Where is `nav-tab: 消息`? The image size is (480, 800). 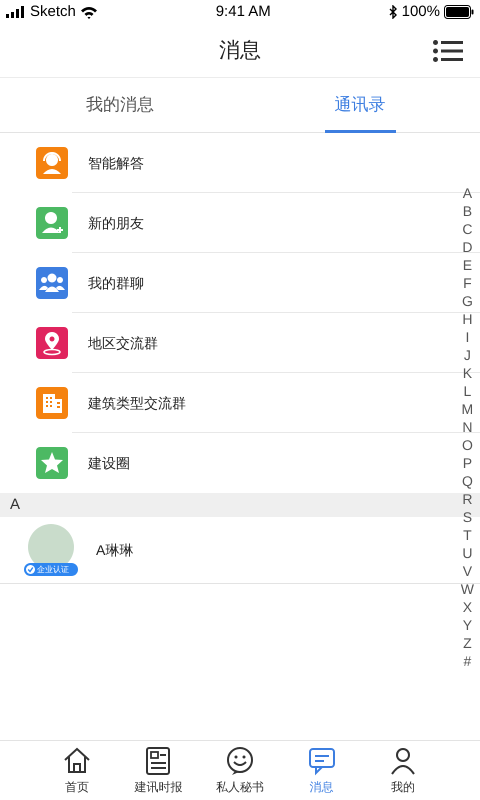
nav-tab: 消息 is located at coordinates (321, 770).